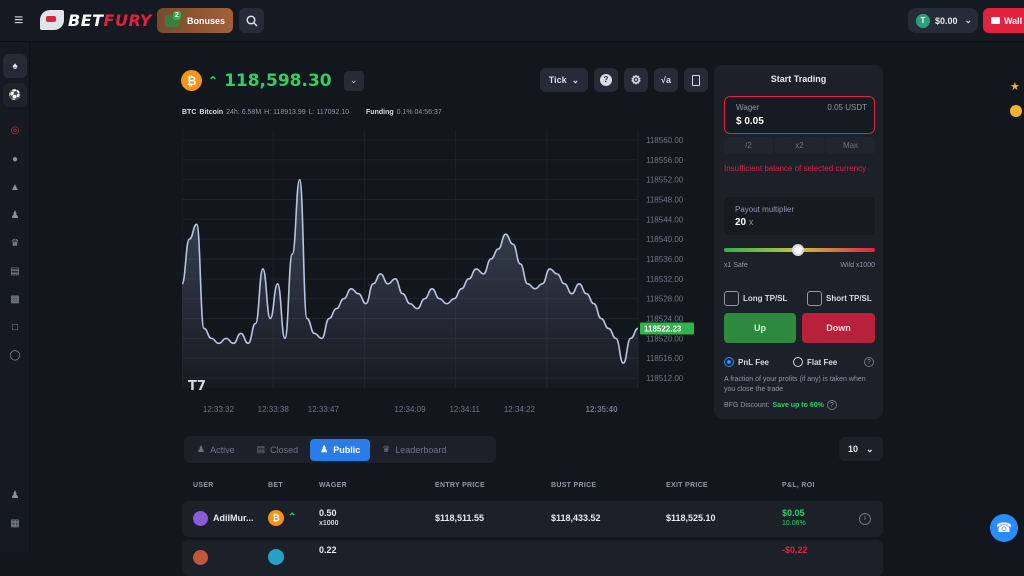  Describe the element at coordinates (532, 558) in the screenshot. I see `table-row: 0.22 -$0.22` at that location.